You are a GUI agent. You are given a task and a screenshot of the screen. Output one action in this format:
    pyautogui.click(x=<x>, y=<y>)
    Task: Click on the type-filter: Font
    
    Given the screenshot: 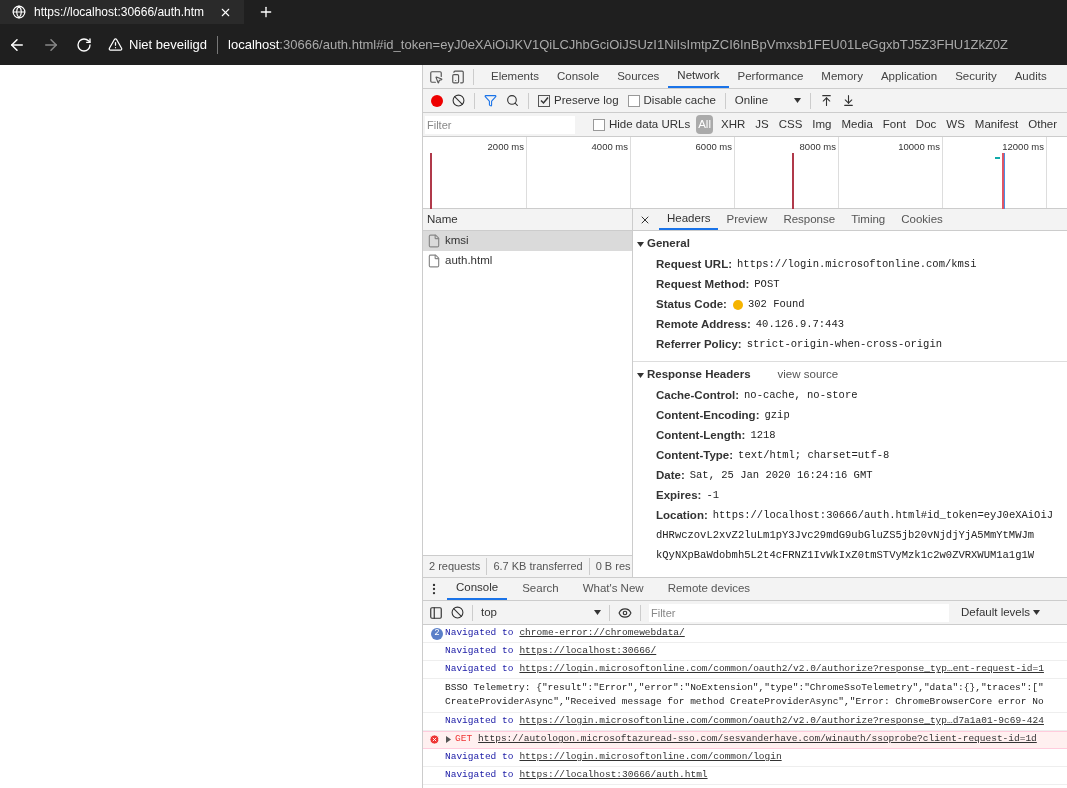 What is the action you would take?
    pyautogui.click(x=894, y=124)
    